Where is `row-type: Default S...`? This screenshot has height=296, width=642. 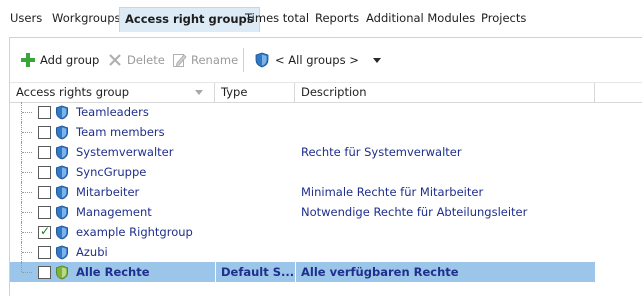
row-type: Default S... is located at coordinates (258, 272).